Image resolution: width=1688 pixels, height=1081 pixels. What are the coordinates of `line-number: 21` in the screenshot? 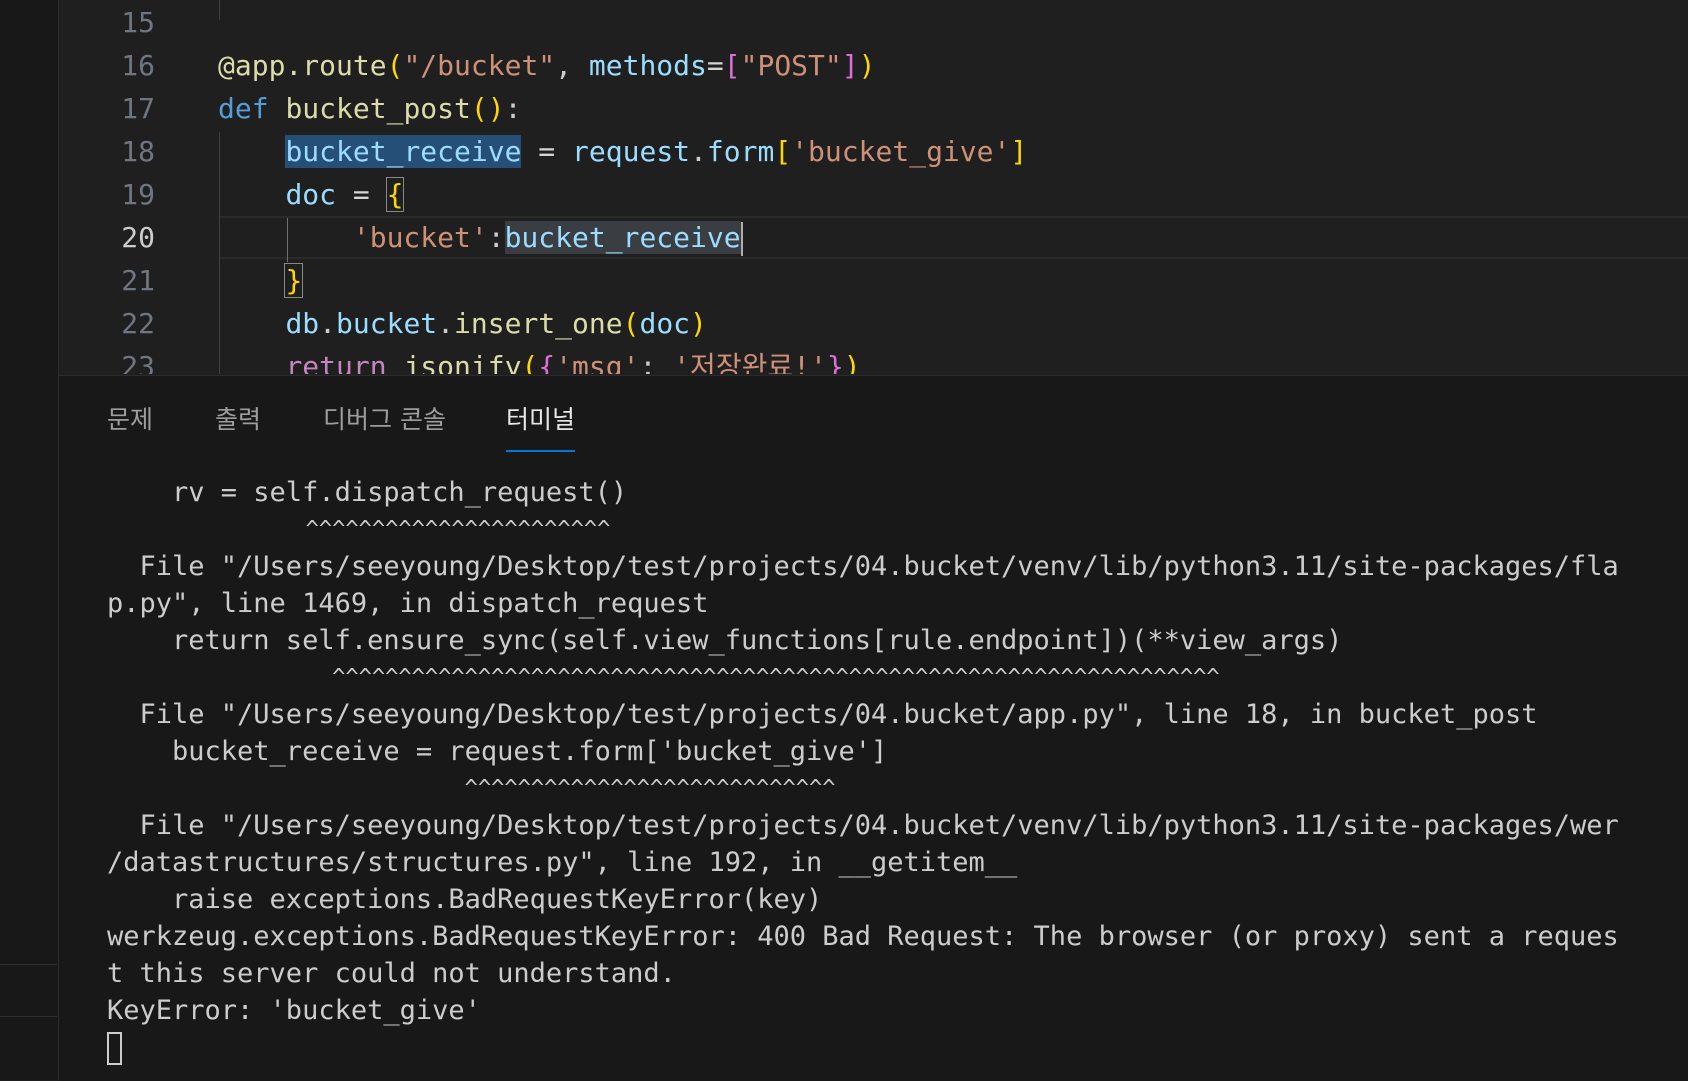 It's located at (138, 280).